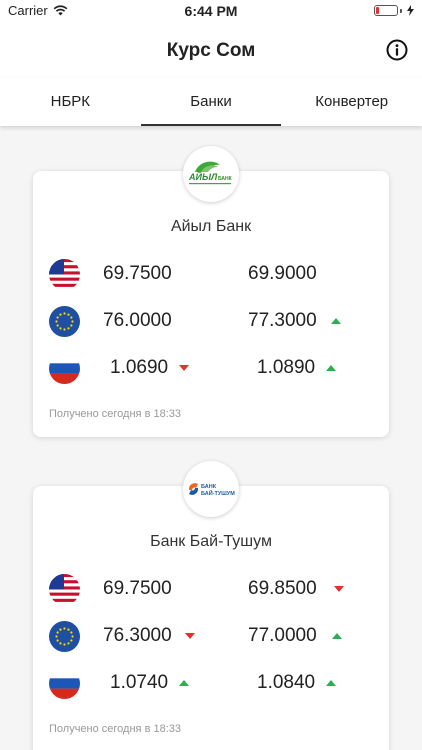 The width and height of the screenshot is (422, 750). I want to click on bank-logo-aiyl: АЙЫЛ БАНК, so click(211, 174).